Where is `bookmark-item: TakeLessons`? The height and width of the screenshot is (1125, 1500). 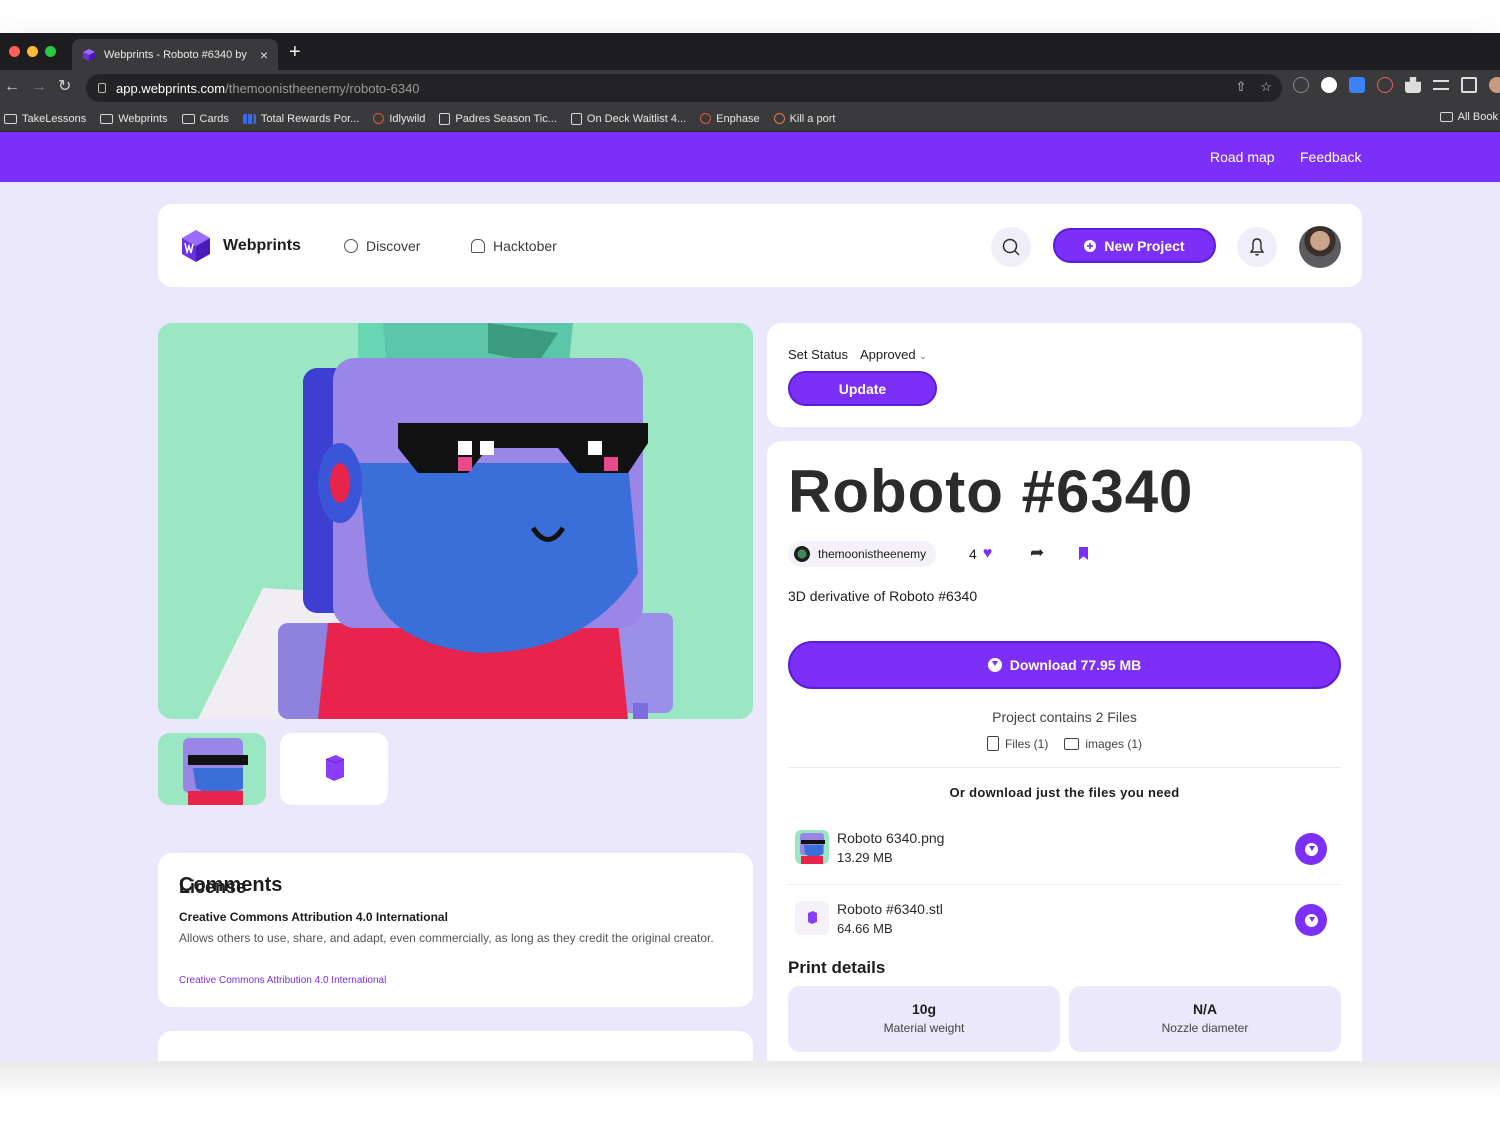
bookmark-item: TakeLessons is located at coordinates (45, 119).